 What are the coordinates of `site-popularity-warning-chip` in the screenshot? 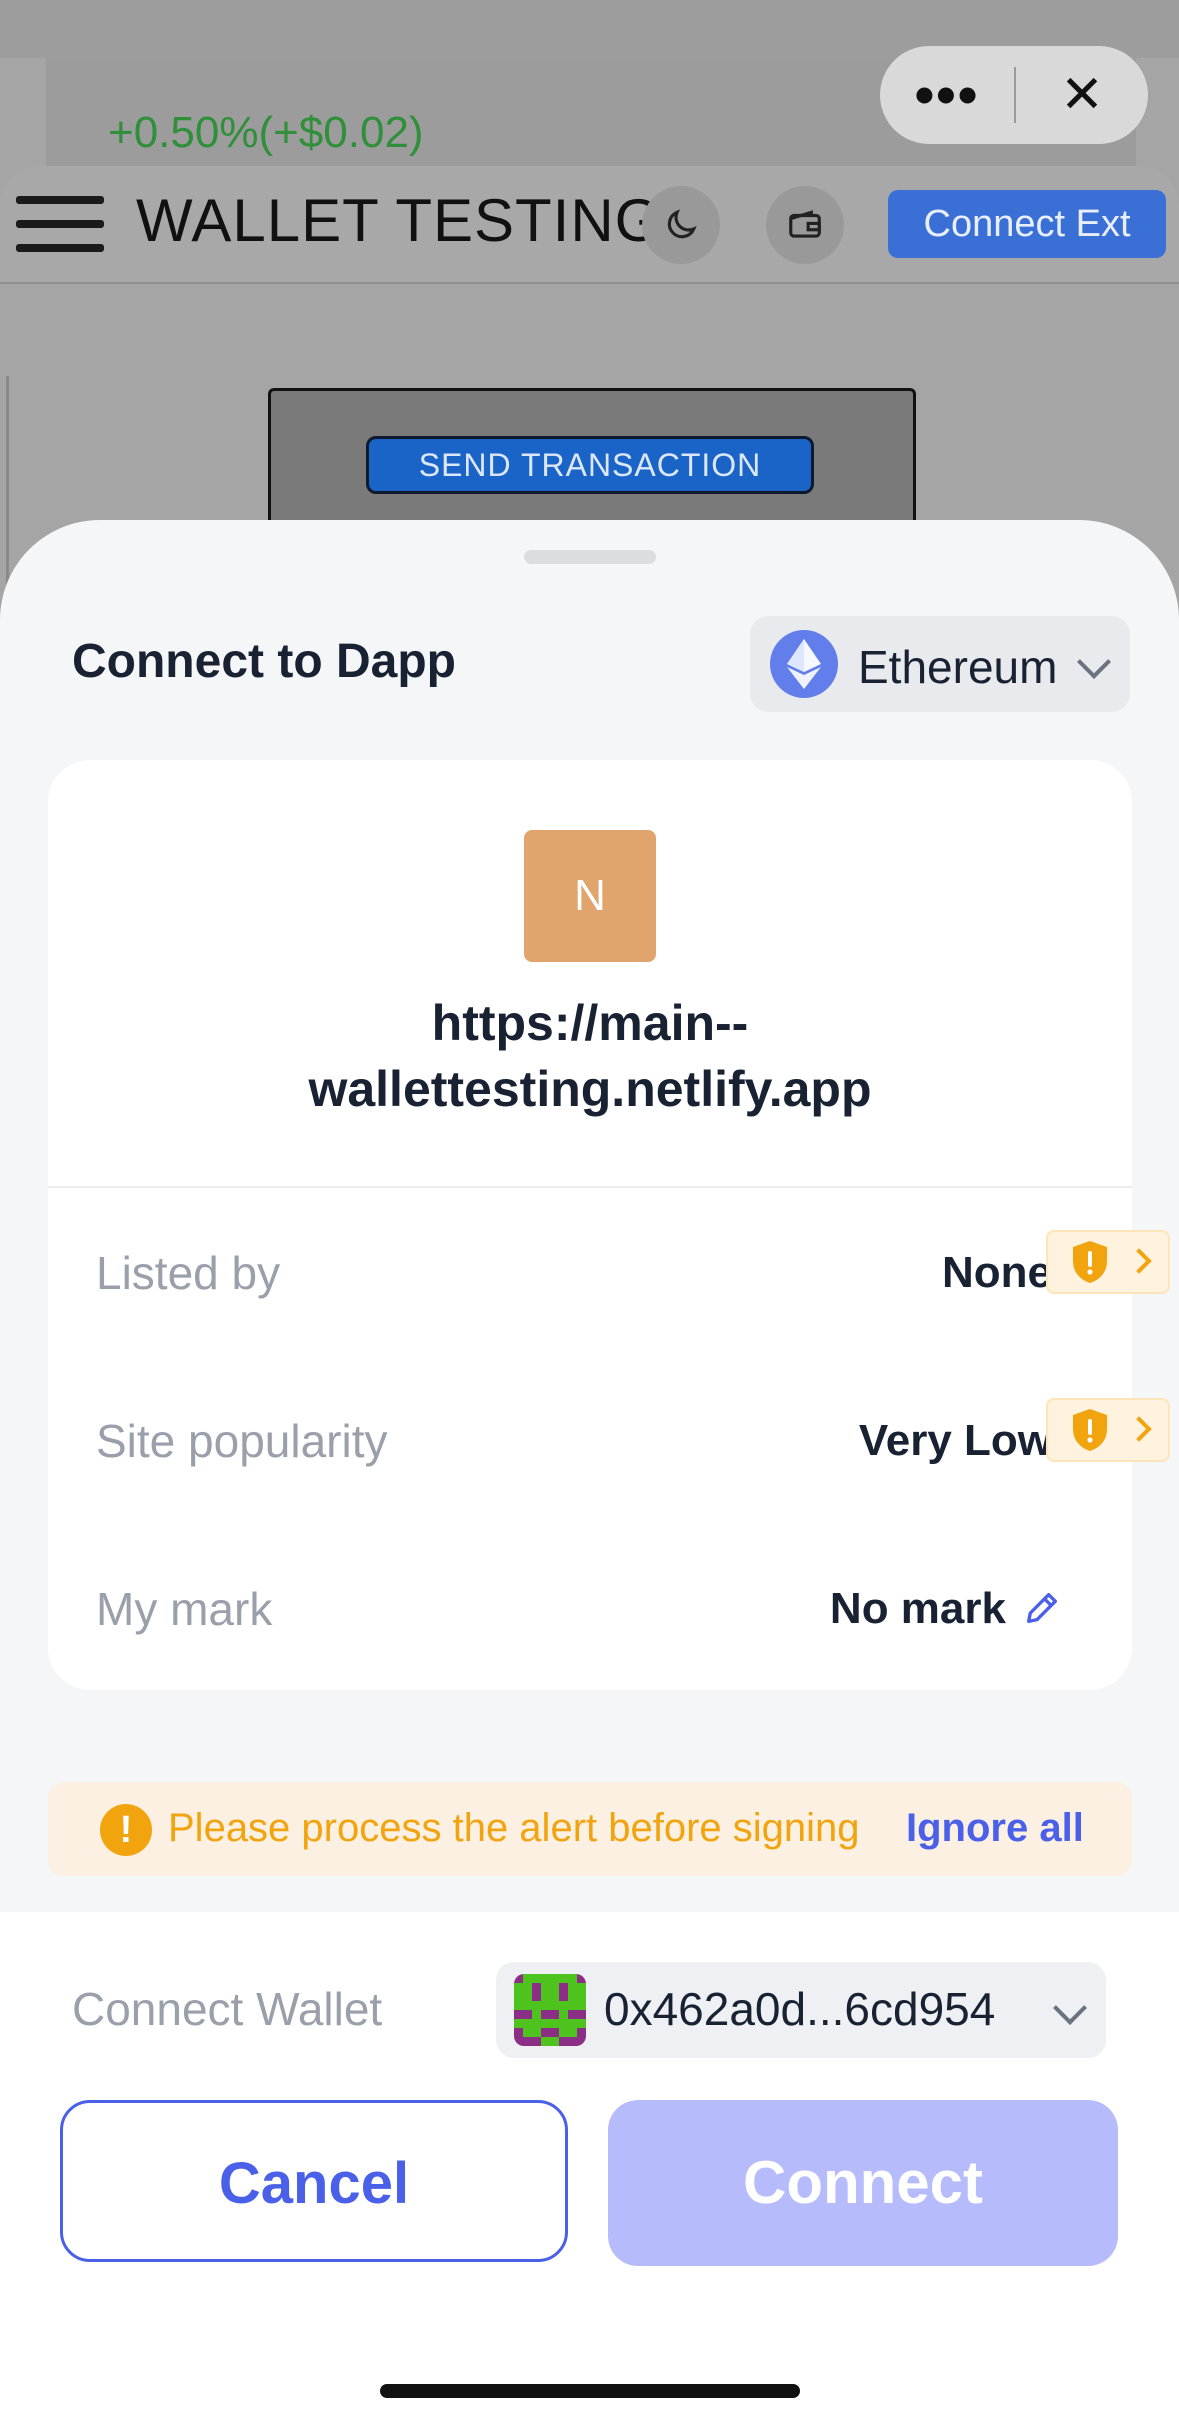 It's located at (1108, 1430).